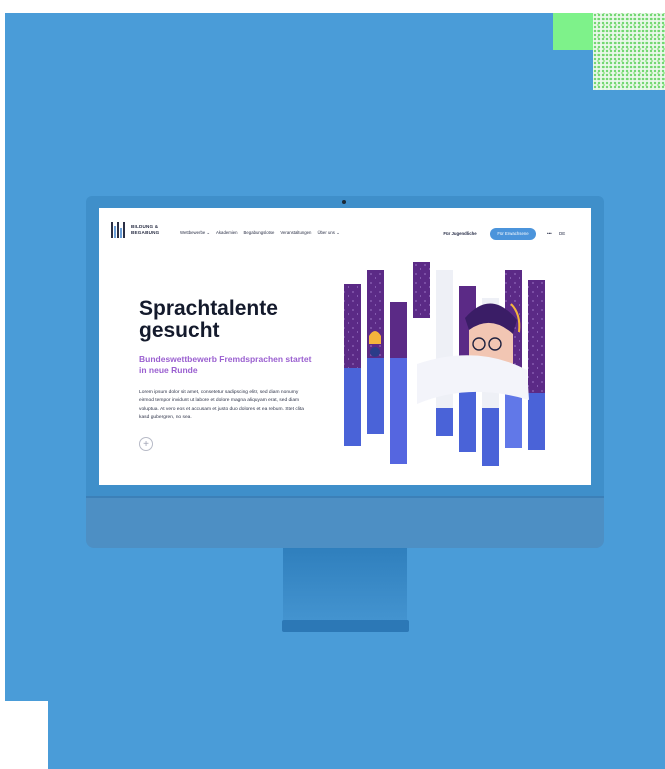  Describe the element at coordinates (556, 233) in the screenshot. I see `header-utilities: ••• DE` at that location.